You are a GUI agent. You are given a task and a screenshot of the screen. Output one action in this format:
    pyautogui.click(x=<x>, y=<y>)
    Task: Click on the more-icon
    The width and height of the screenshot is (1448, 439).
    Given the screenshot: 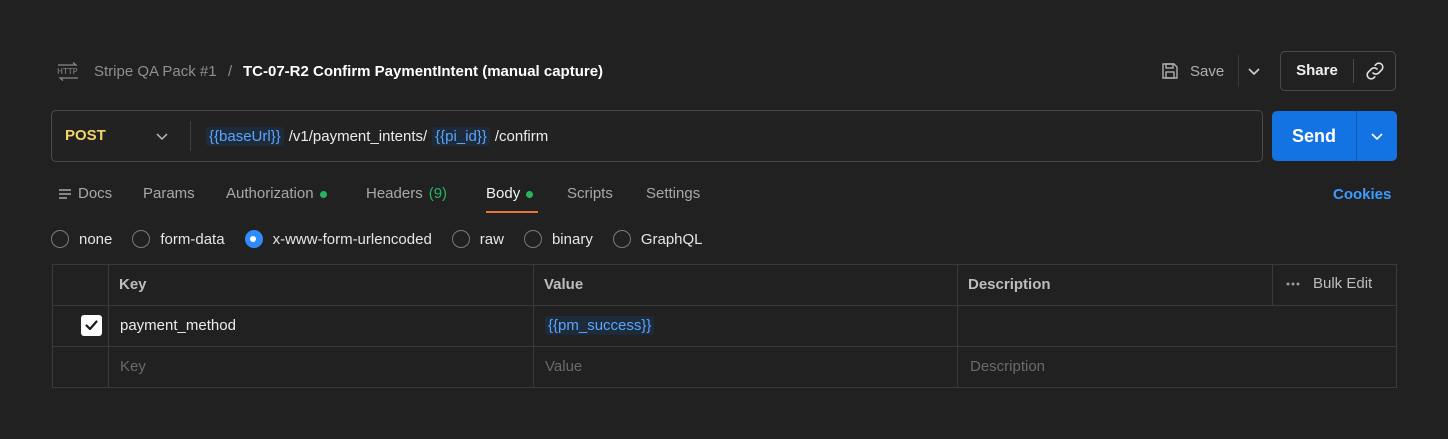 What is the action you would take?
    pyautogui.click(x=1293, y=283)
    